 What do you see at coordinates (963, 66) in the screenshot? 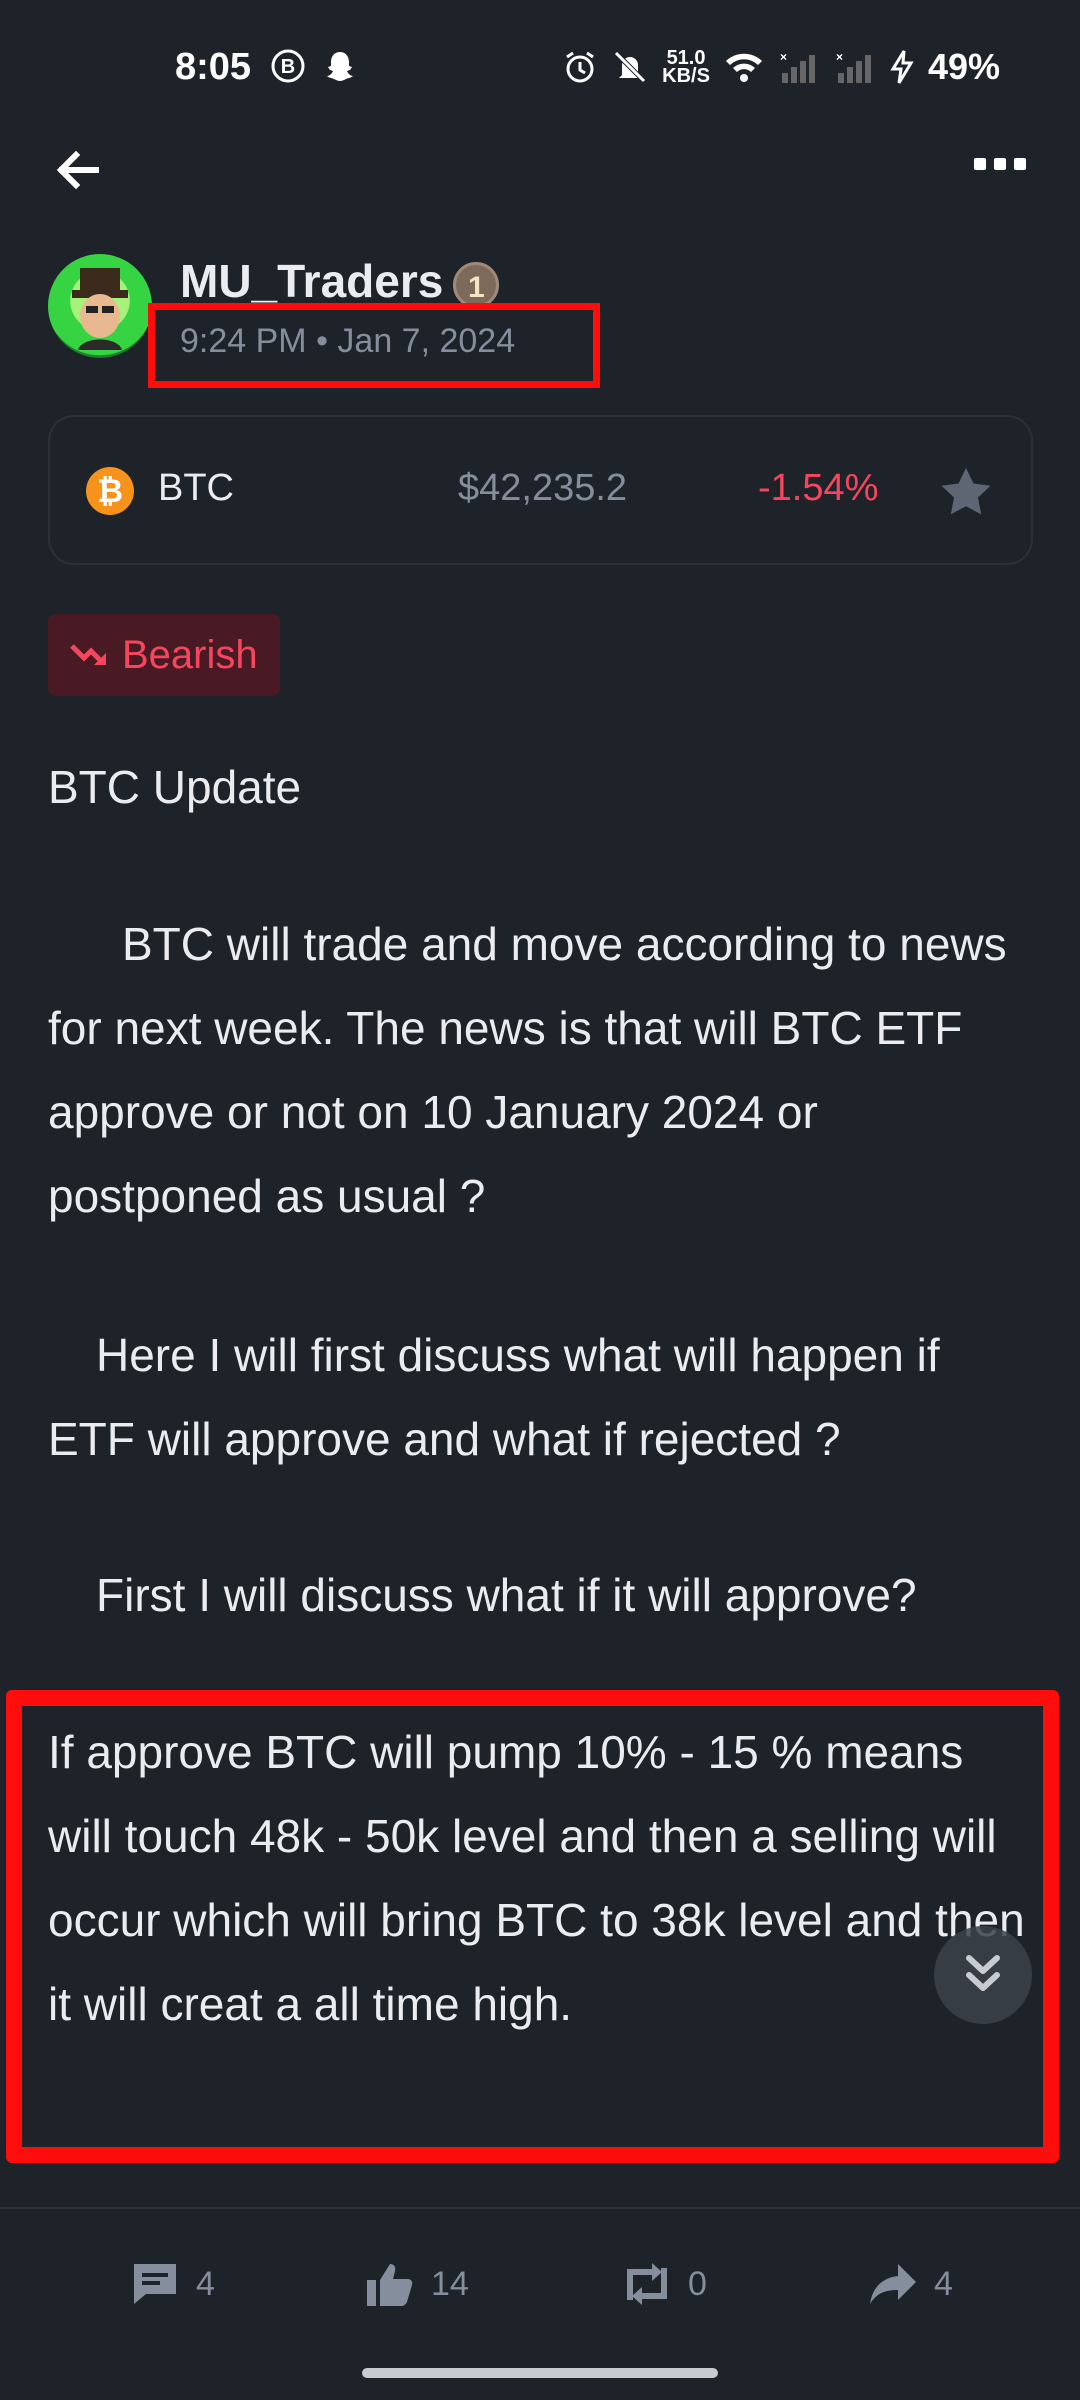
I see `battery-level: 49%` at bounding box center [963, 66].